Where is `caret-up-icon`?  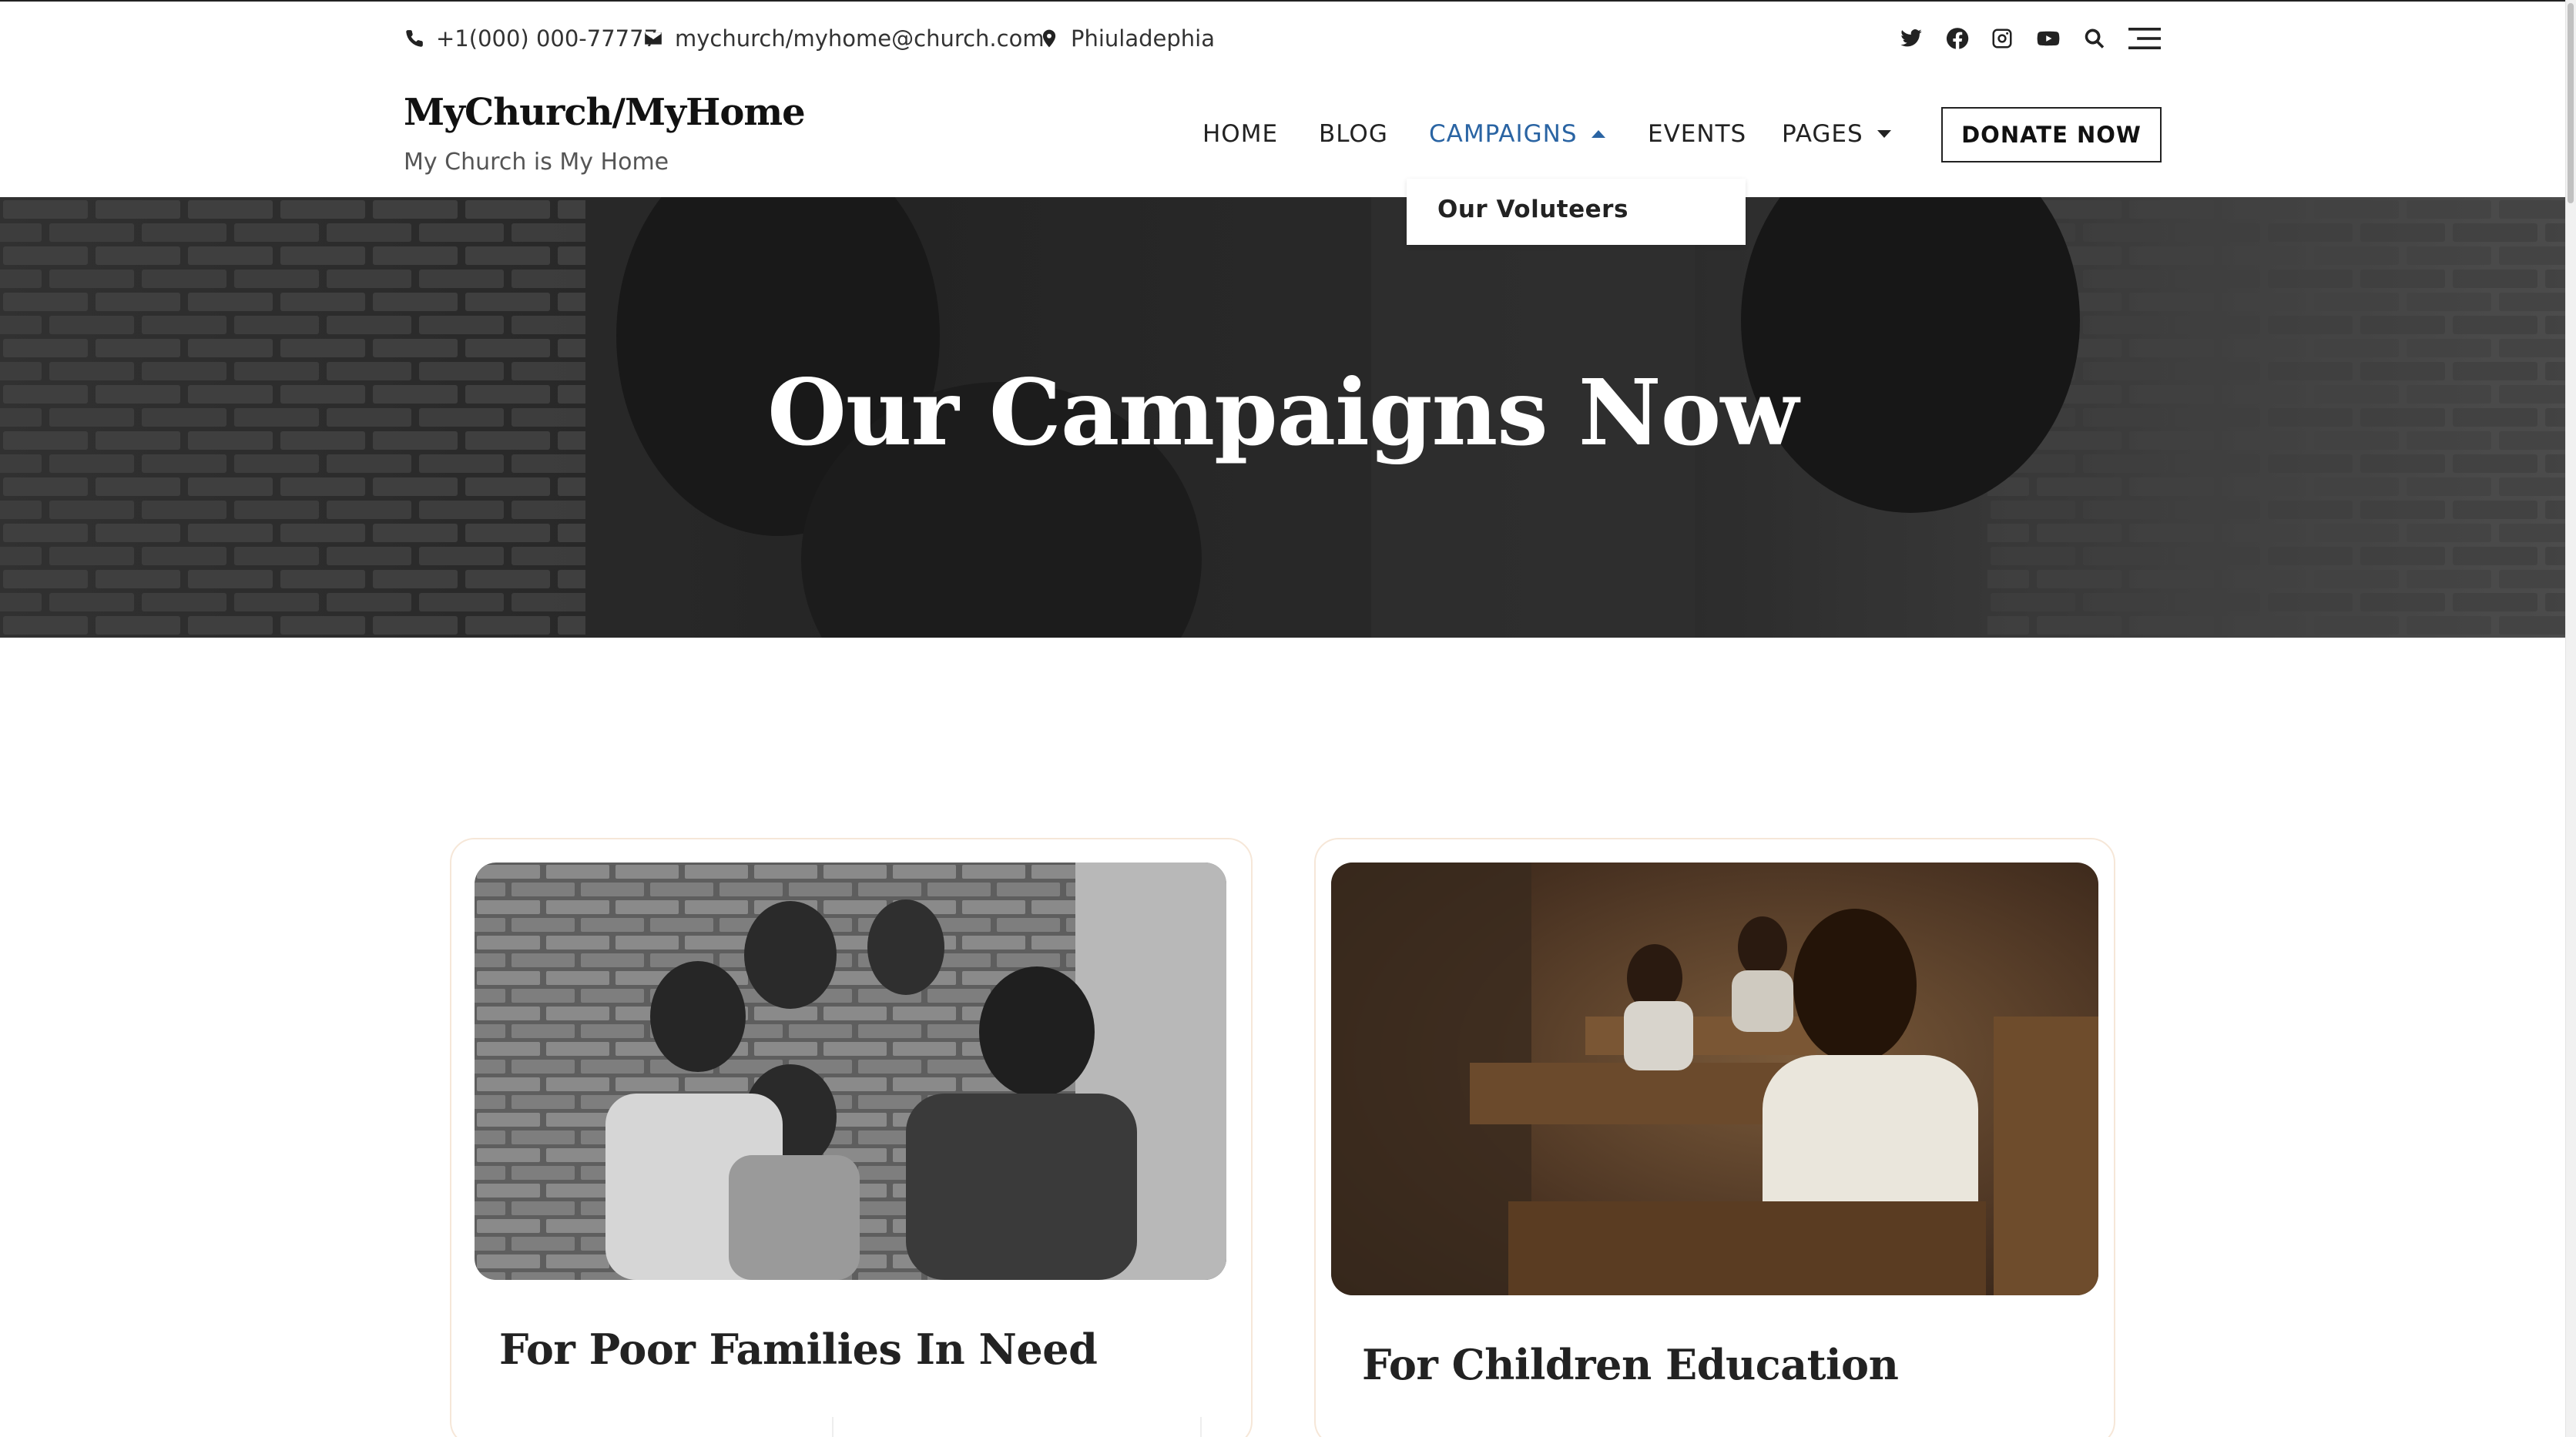 caret-up-icon is located at coordinates (1598, 134).